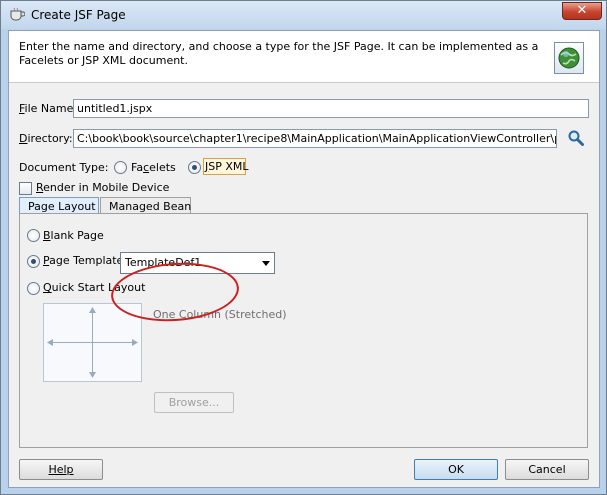 Image resolution: width=607 pixels, height=495 pixels. I want to click on quick-start-label: Quick Start Layout, so click(94, 287).